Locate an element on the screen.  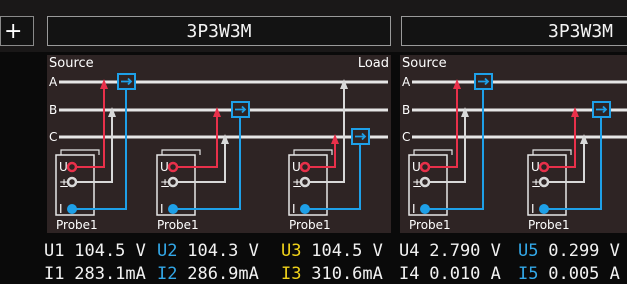
probe-label-2: Probe1 is located at coordinates (178, 225).